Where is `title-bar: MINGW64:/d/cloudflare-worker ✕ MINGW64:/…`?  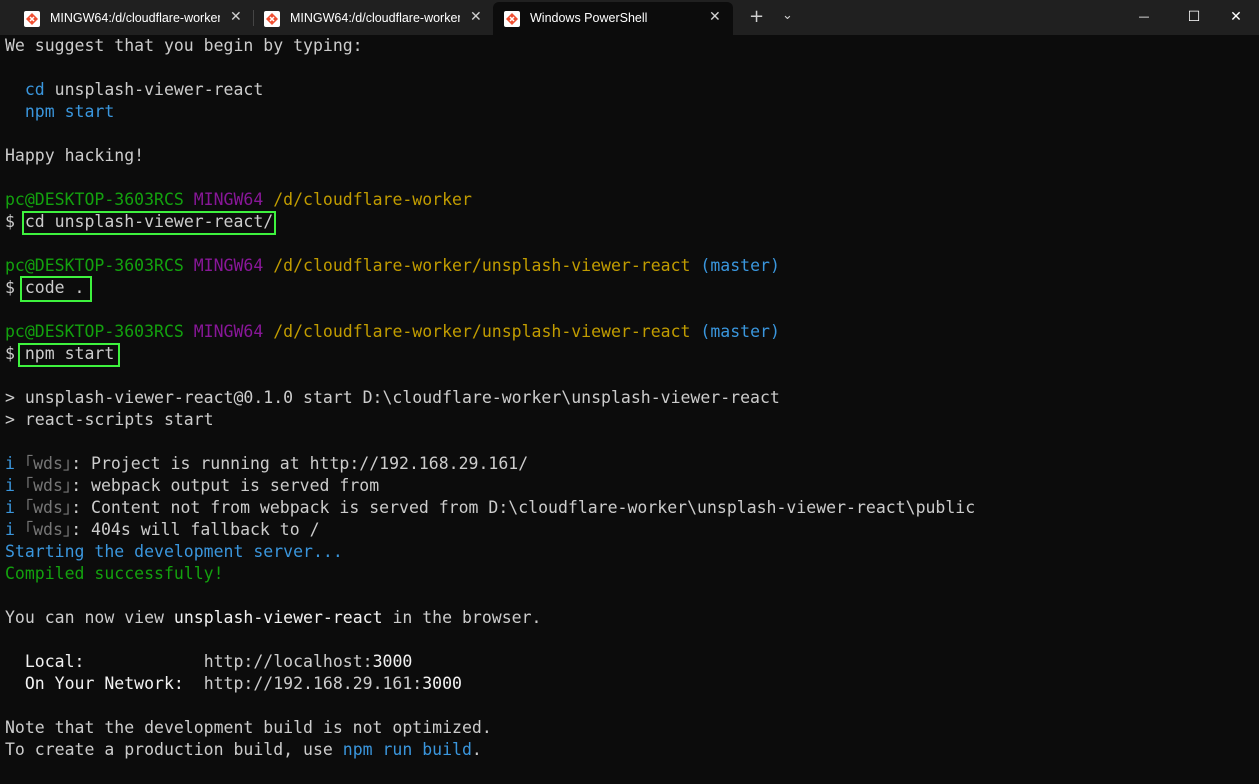
title-bar: MINGW64:/d/cloudflare-worker ✕ MINGW64:/… is located at coordinates (629, 17).